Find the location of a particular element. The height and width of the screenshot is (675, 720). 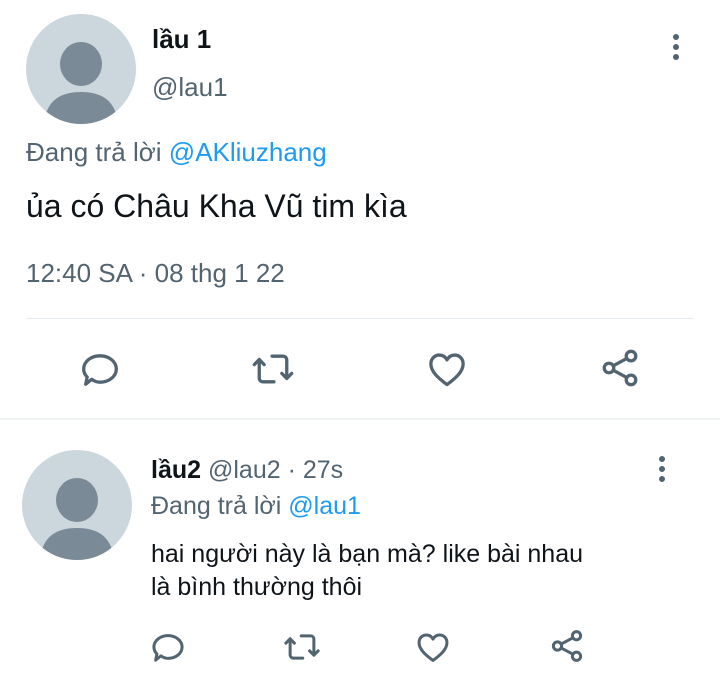

main-tweet-replying-line: Đang trả lời @AKliuzhang is located at coordinates (176, 152).